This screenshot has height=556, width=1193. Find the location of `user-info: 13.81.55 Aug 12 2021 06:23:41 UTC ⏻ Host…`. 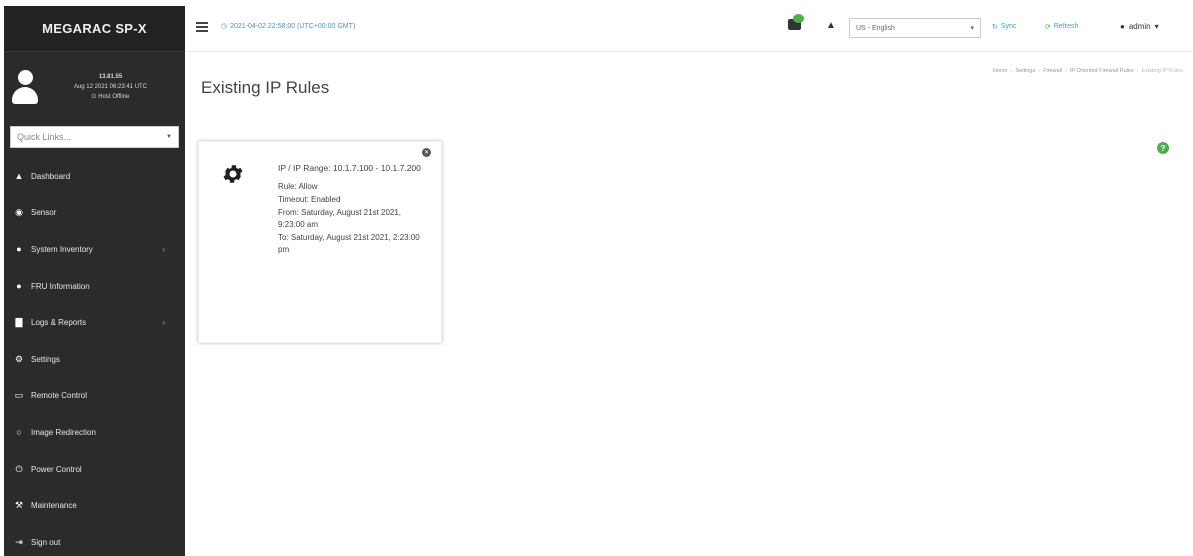

user-info: 13.81.55 Aug 12 2021 06:23:41 UTC ⏻ Host… is located at coordinates (115, 87).